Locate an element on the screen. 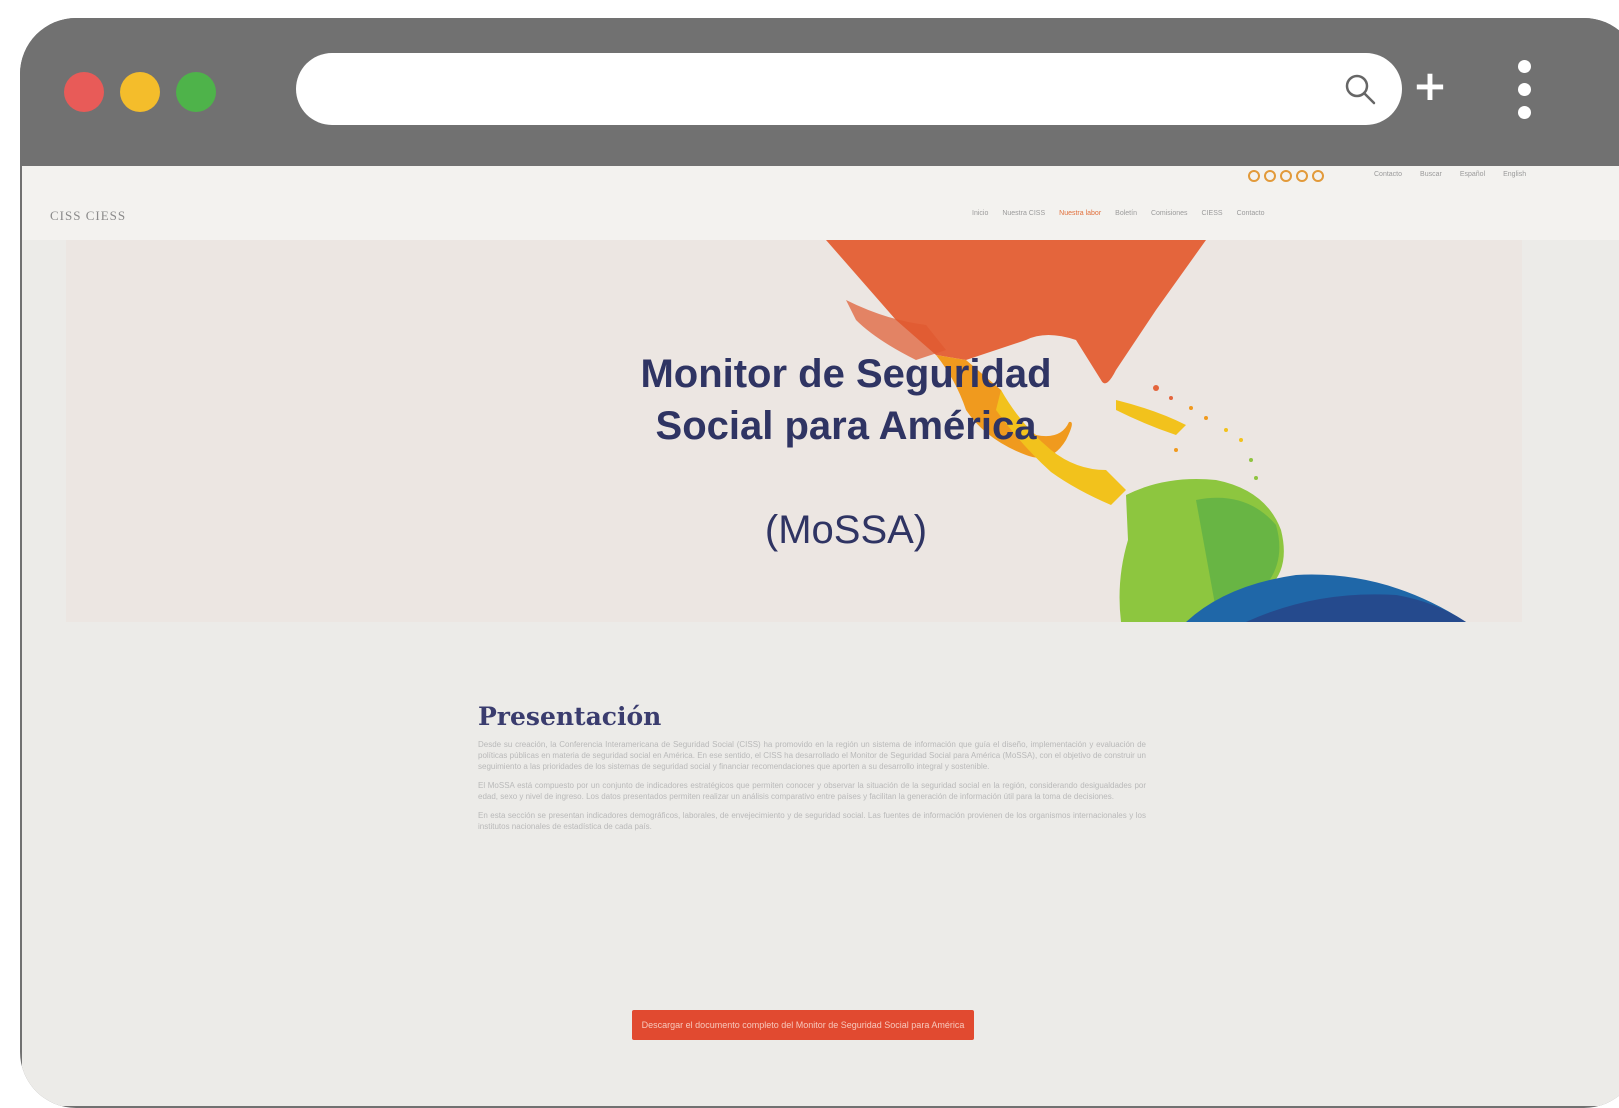  top-links: Contacto Buscar Español English is located at coordinates (1450, 174).